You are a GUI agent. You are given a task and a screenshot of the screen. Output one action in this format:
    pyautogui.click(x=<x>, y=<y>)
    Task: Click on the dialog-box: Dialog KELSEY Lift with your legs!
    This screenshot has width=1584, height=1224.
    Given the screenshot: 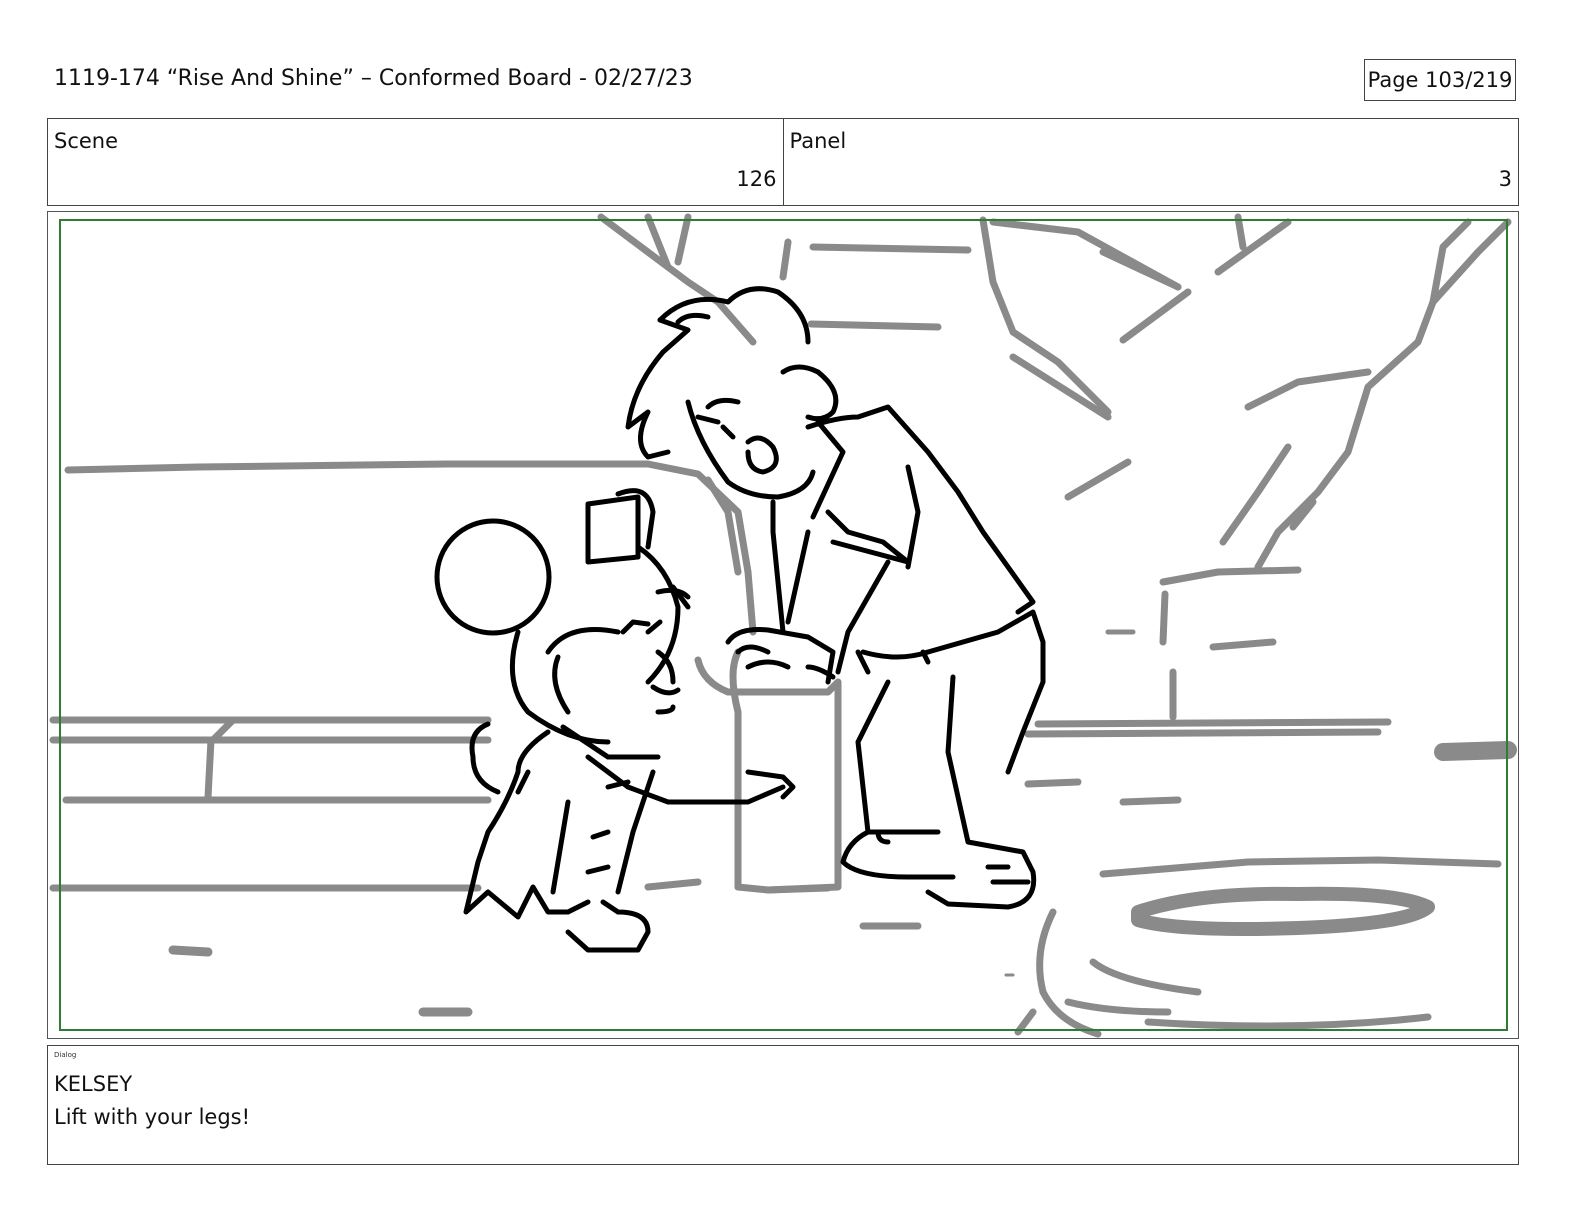 What is the action you would take?
    pyautogui.click(x=783, y=1105)
    